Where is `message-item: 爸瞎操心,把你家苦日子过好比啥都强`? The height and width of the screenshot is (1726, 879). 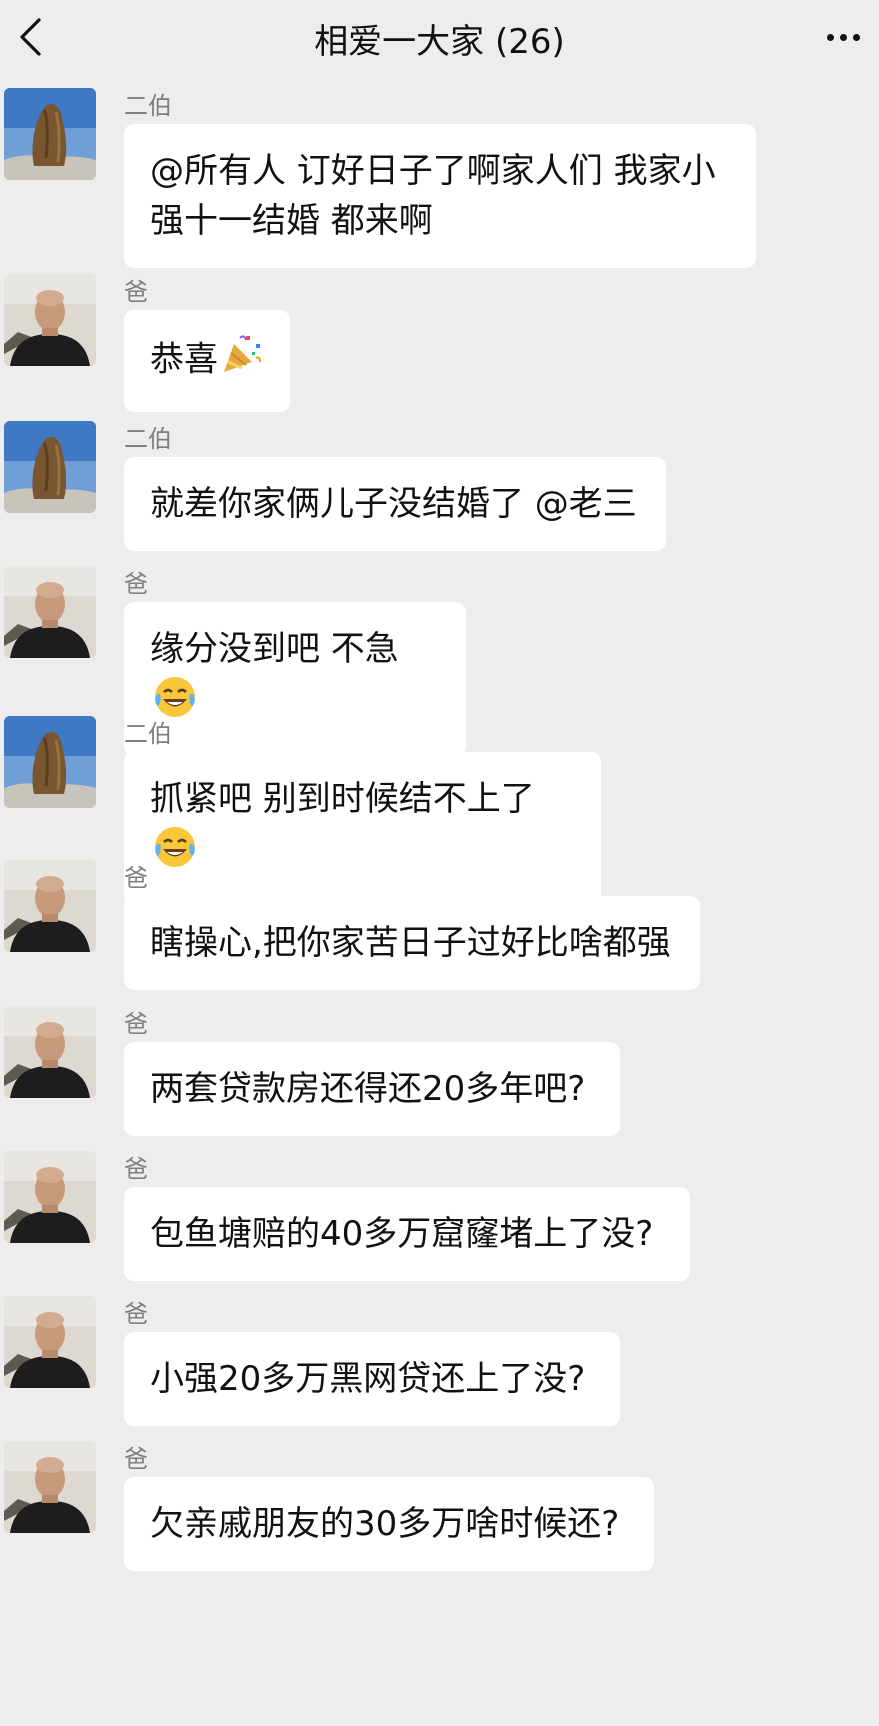
message-item: 爸瞎操心,把你家苦日子过好比啥都强 is located at coordinates (439, 920).